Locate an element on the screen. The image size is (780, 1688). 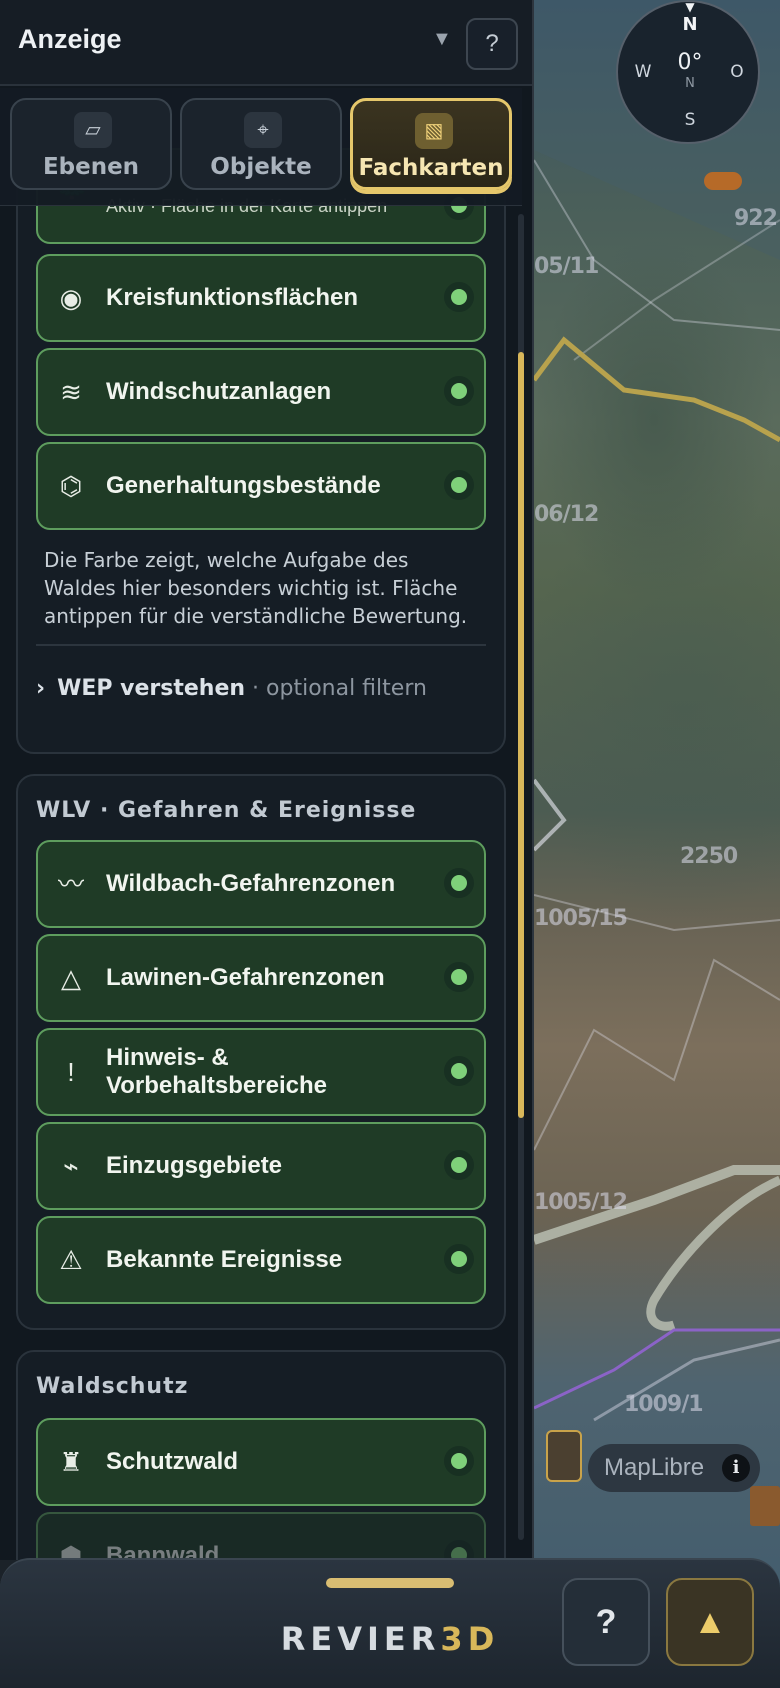
layers-icon: ▱ is located at coordinates (93, 130).